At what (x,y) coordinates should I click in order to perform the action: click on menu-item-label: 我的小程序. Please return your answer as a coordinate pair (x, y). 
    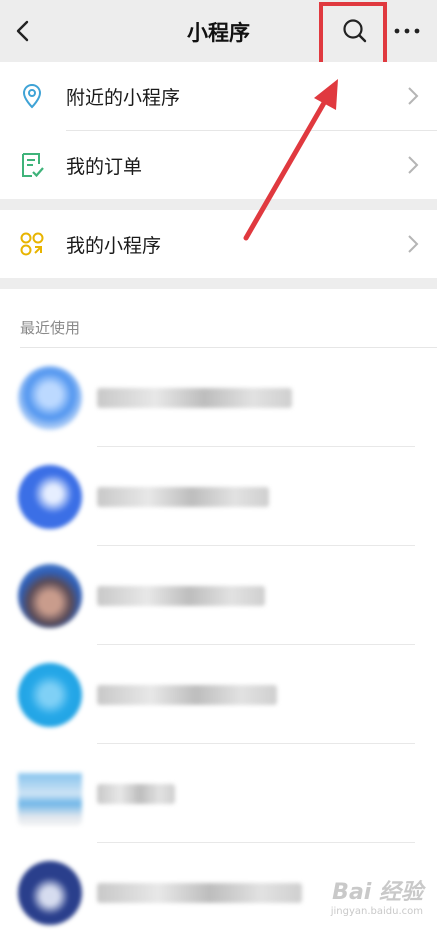
    Looking at the image, I should click on (114, 246).